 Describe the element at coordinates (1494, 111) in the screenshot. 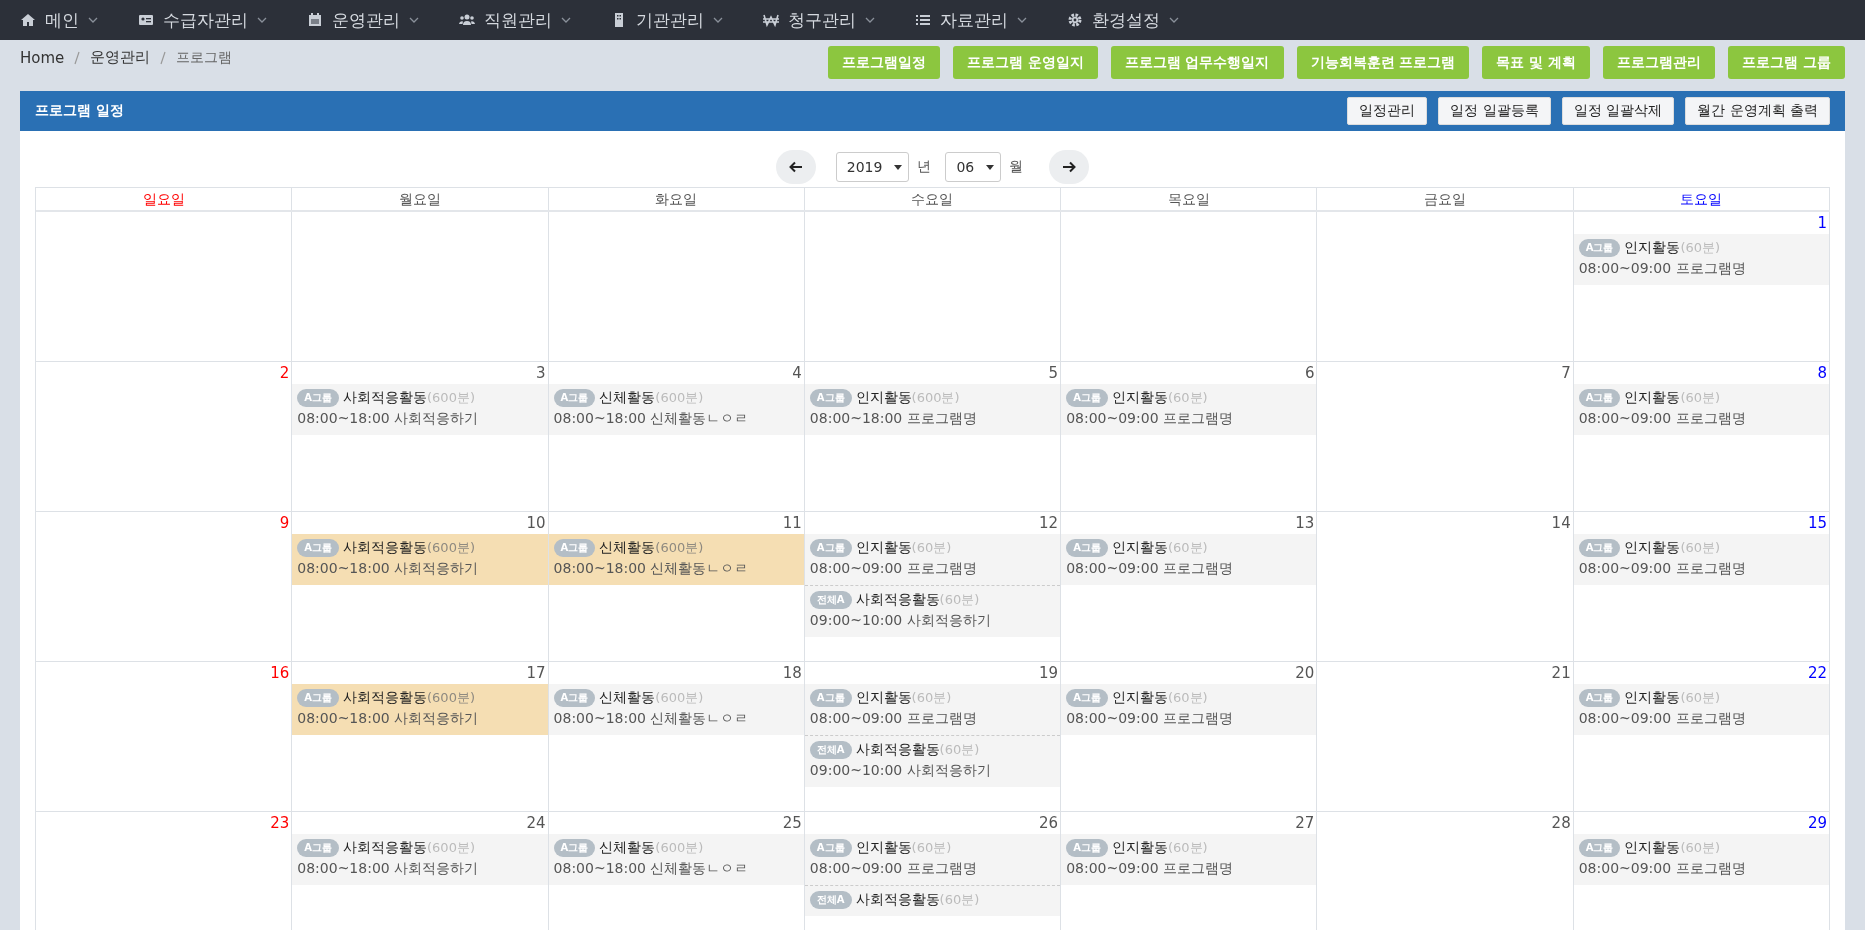

I see `schedule-action-button: 일정 일괄등록` at that location.